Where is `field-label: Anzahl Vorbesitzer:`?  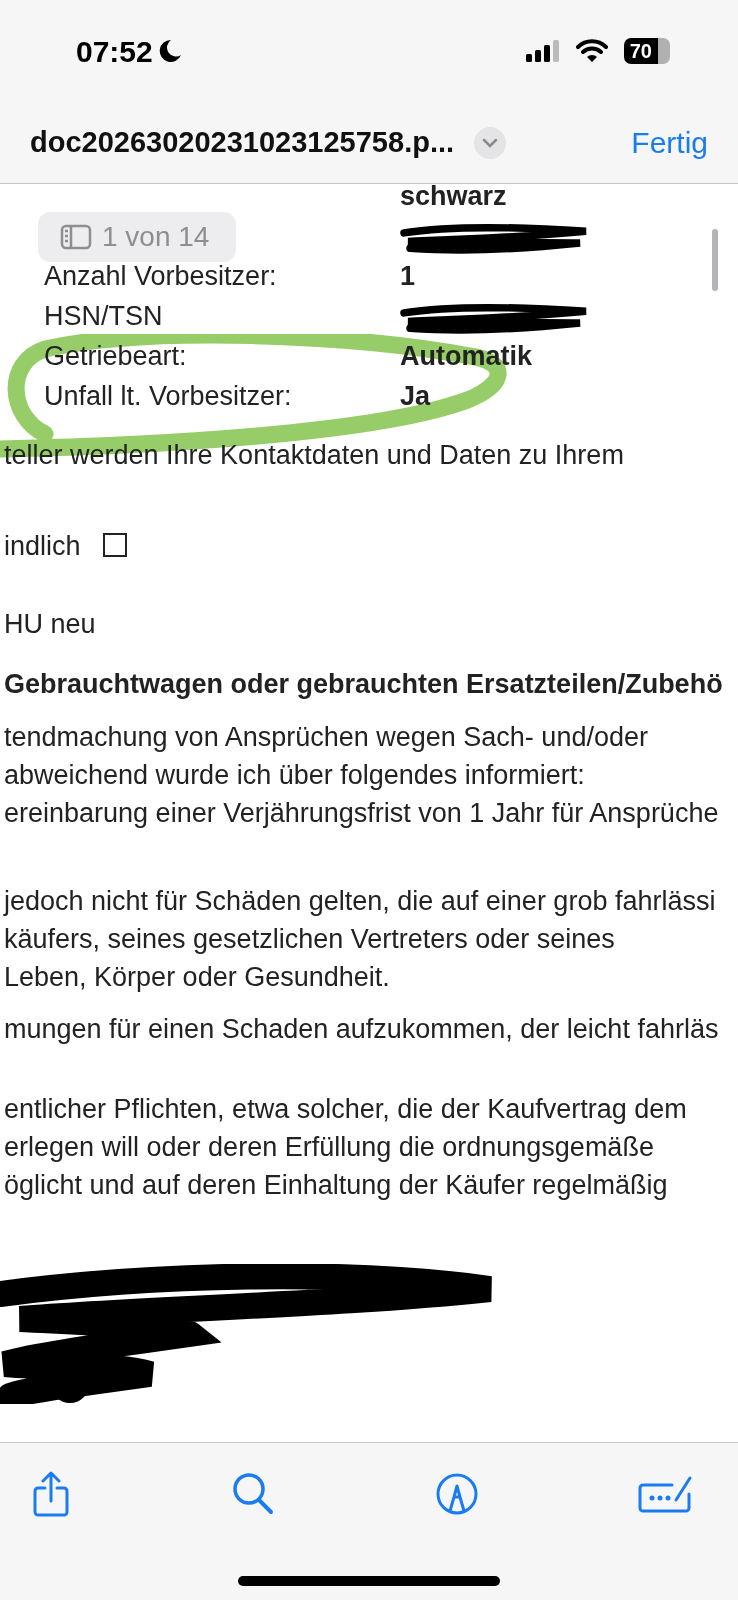
field-label: Anzahl Vorbesitzer: is located at coordinates (160, 276).